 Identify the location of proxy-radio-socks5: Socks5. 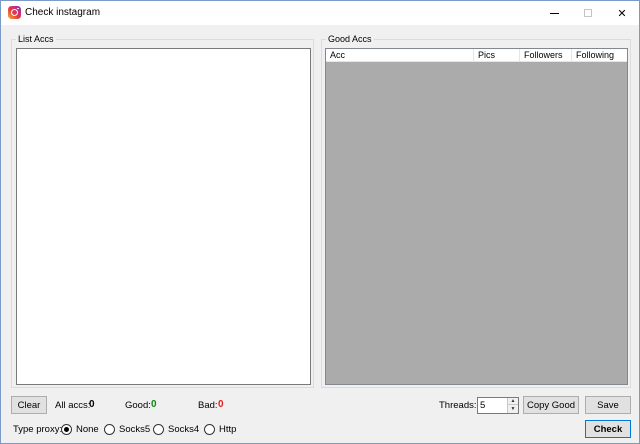
(127, 429).